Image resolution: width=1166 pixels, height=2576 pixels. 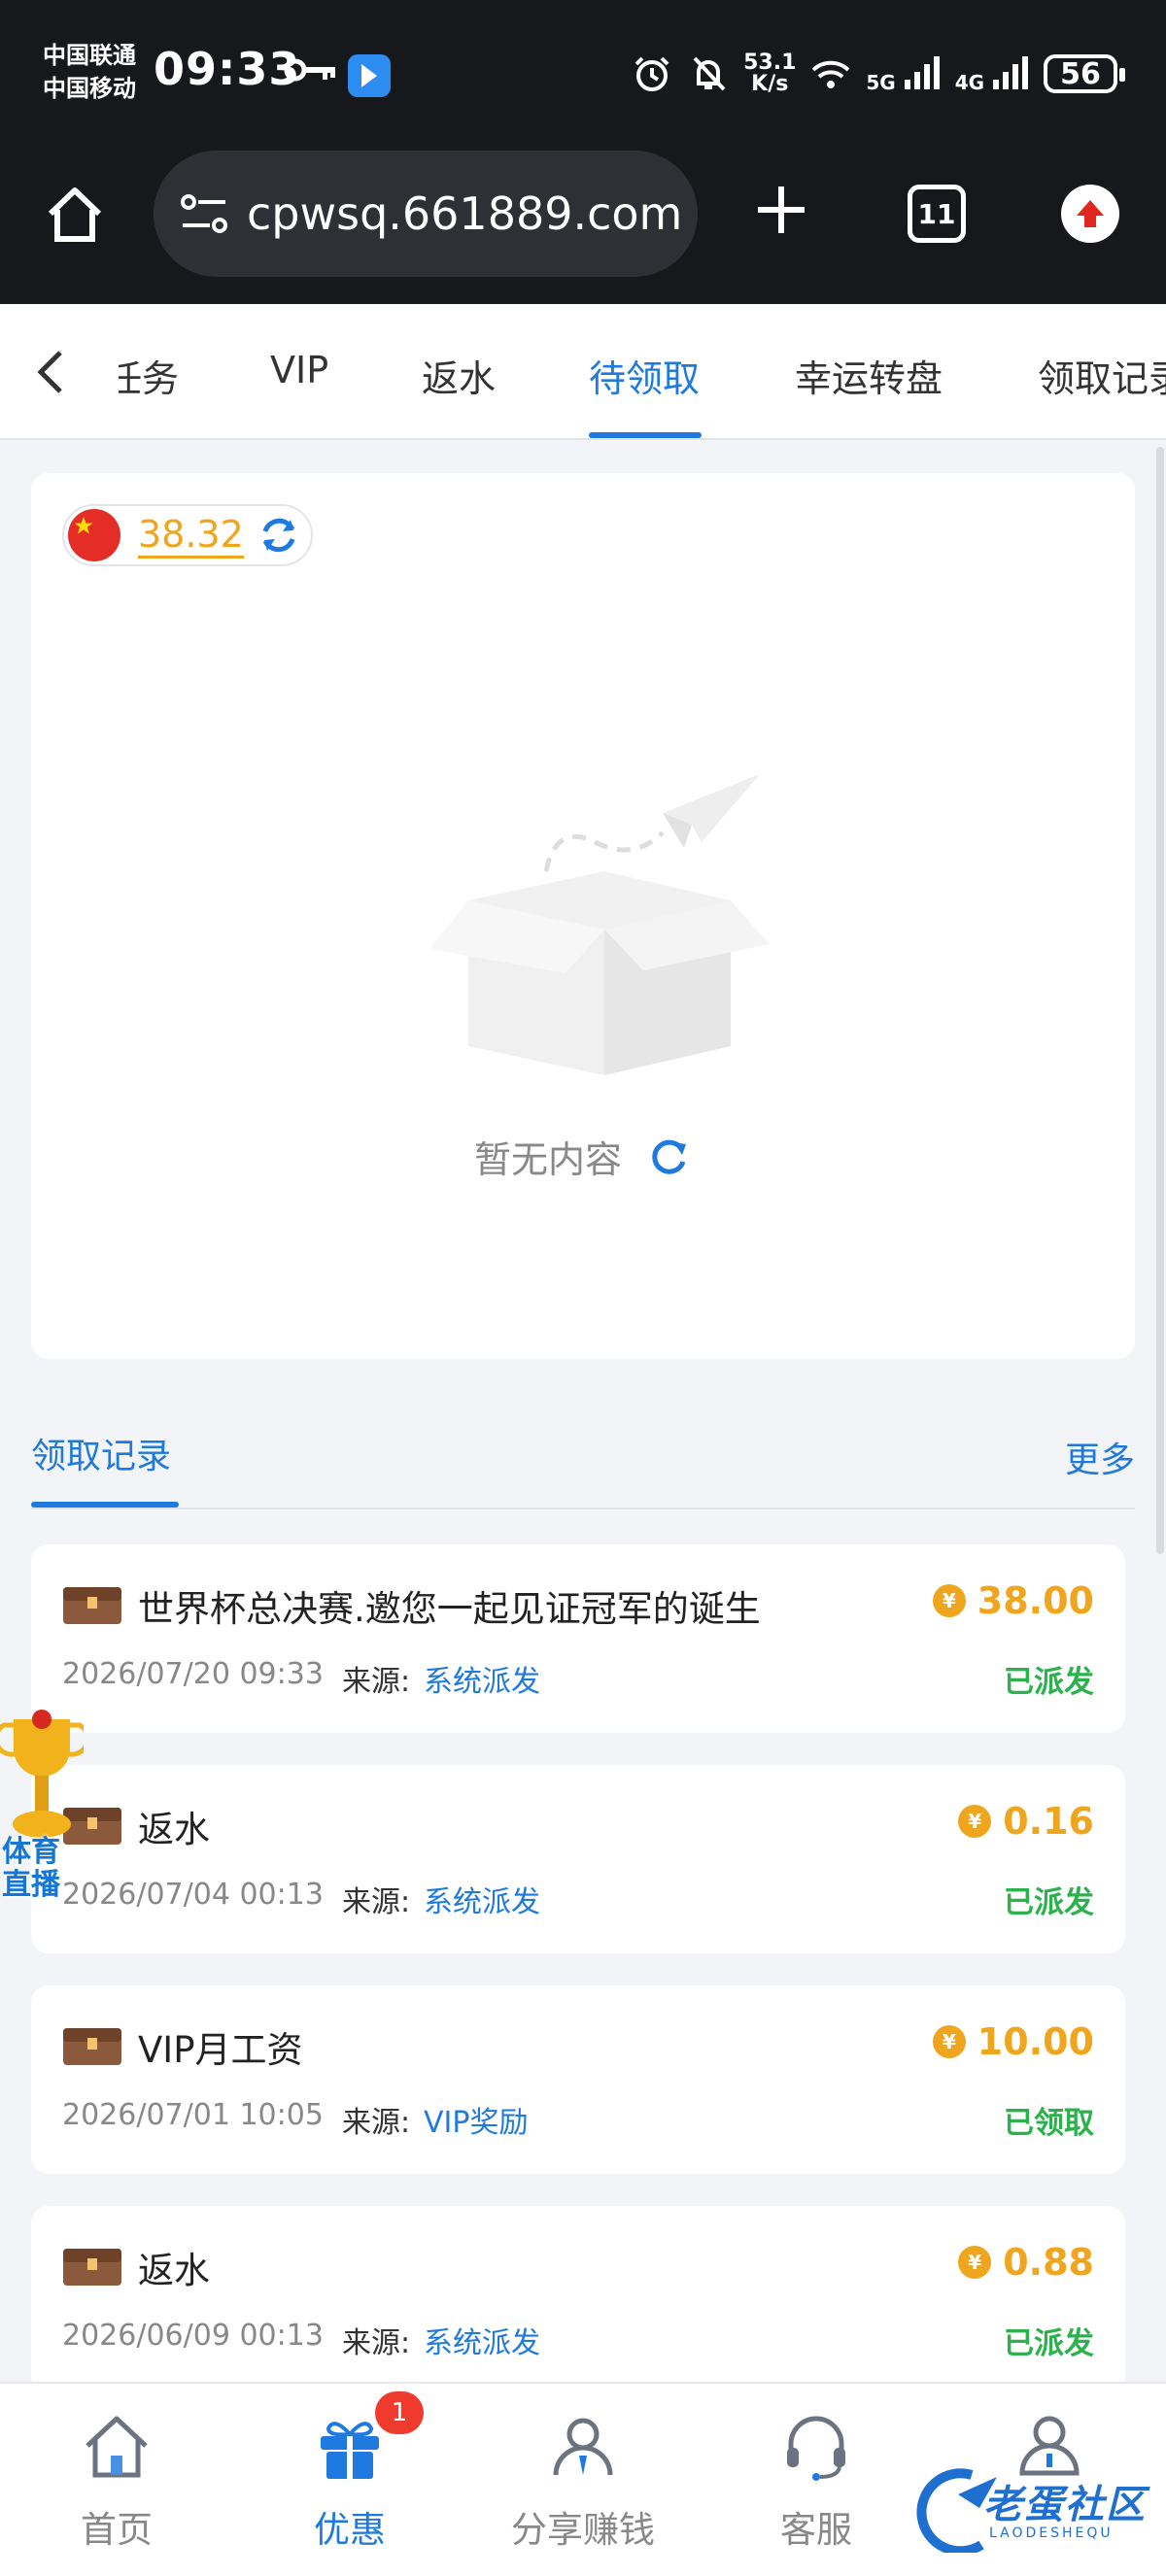 I want to click on balance-pill: 38.32, so click(x=187, y=535).